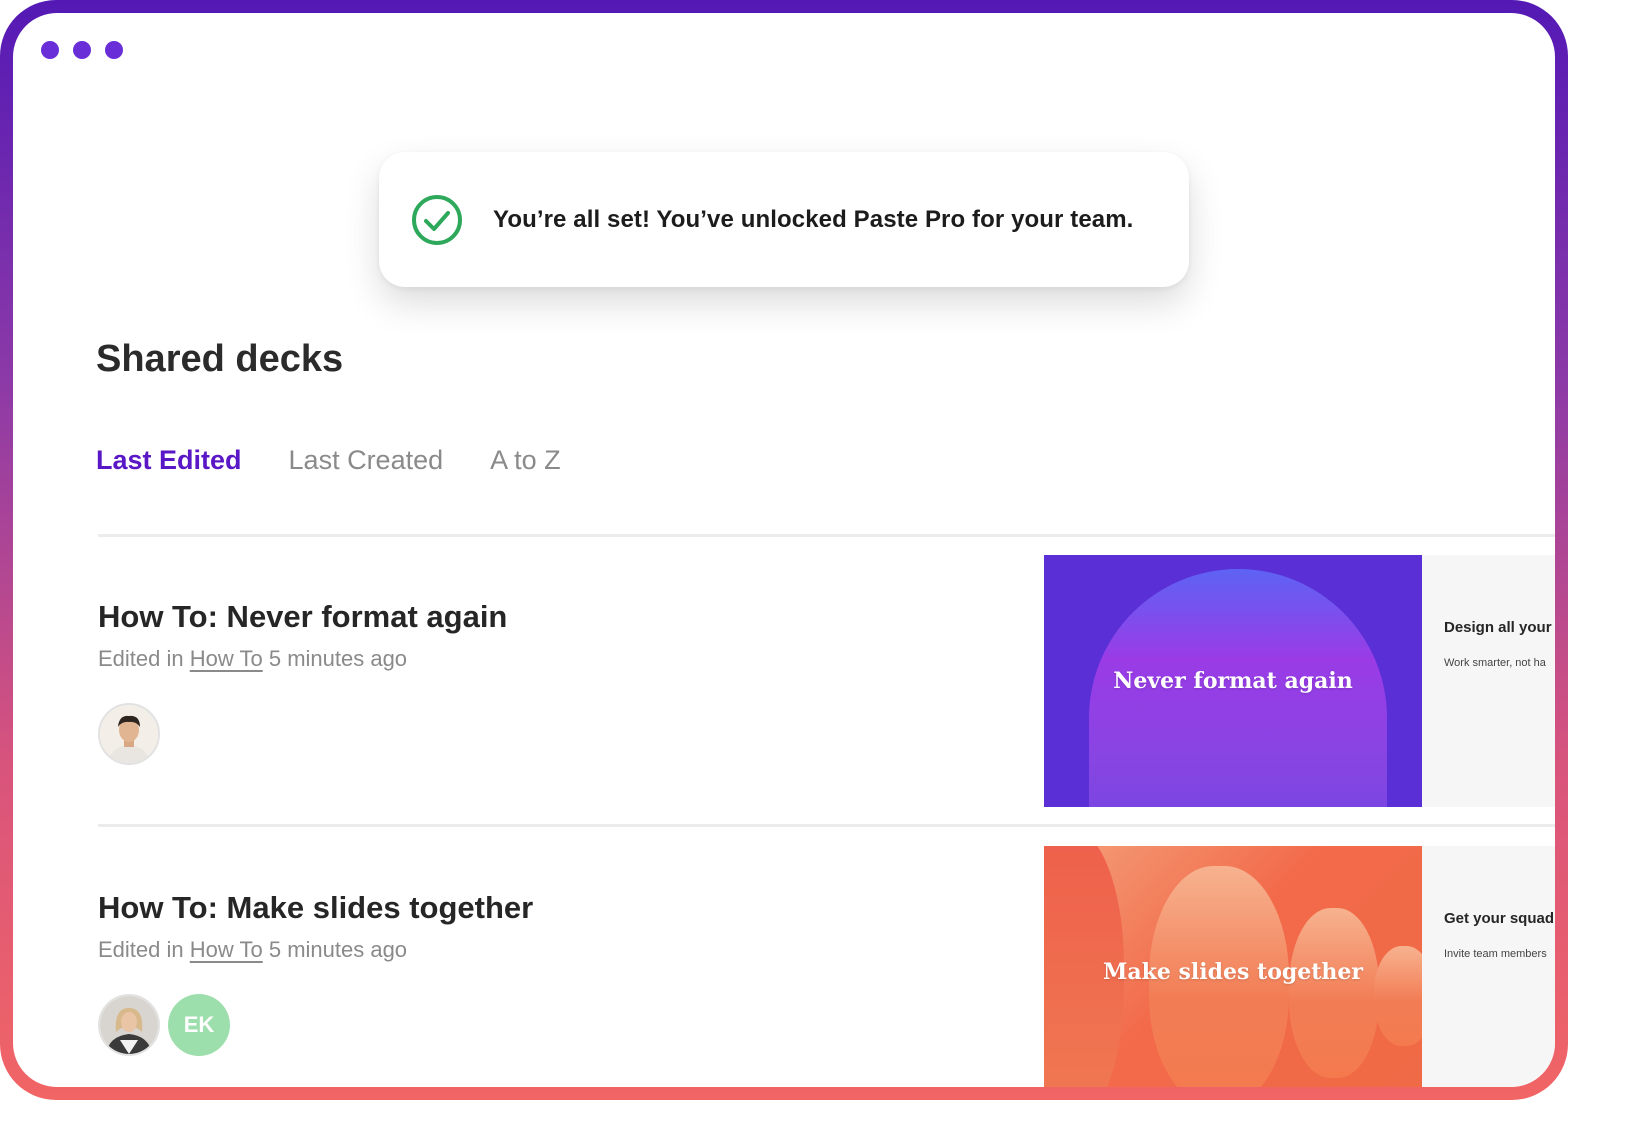 The image size is (1628, 1142). What do you see at coordinates (315, 908) in the screenshot?
I see `deck-title: How To: Make slides together` at bounding box center [315, 908].